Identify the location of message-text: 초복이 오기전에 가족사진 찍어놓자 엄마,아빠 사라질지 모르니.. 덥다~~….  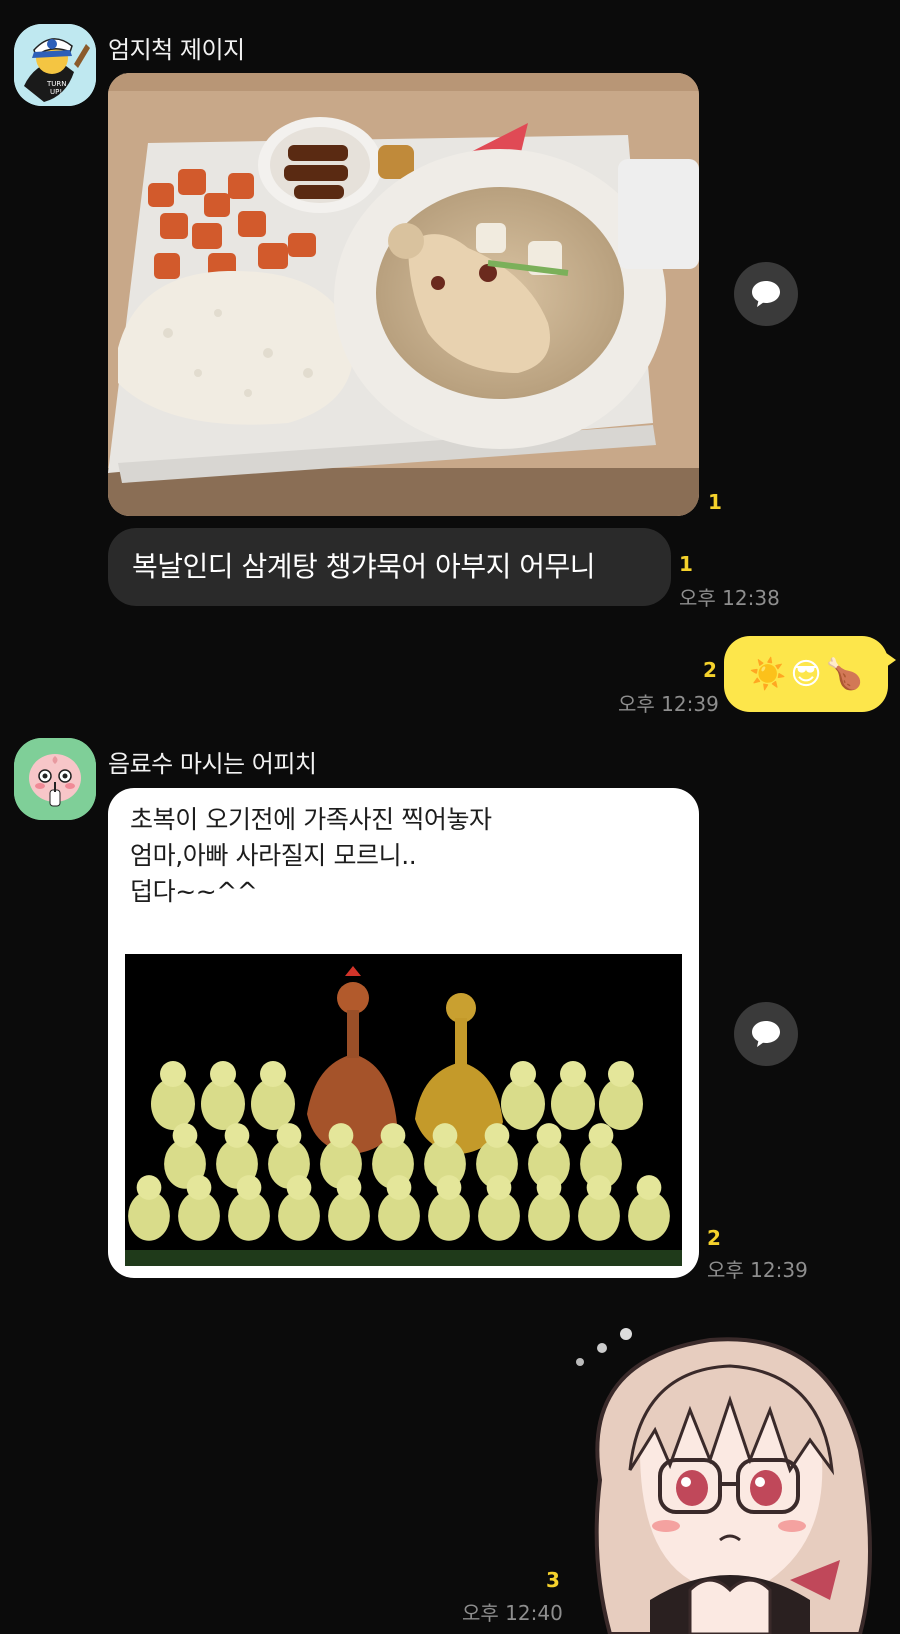
(311, 856).